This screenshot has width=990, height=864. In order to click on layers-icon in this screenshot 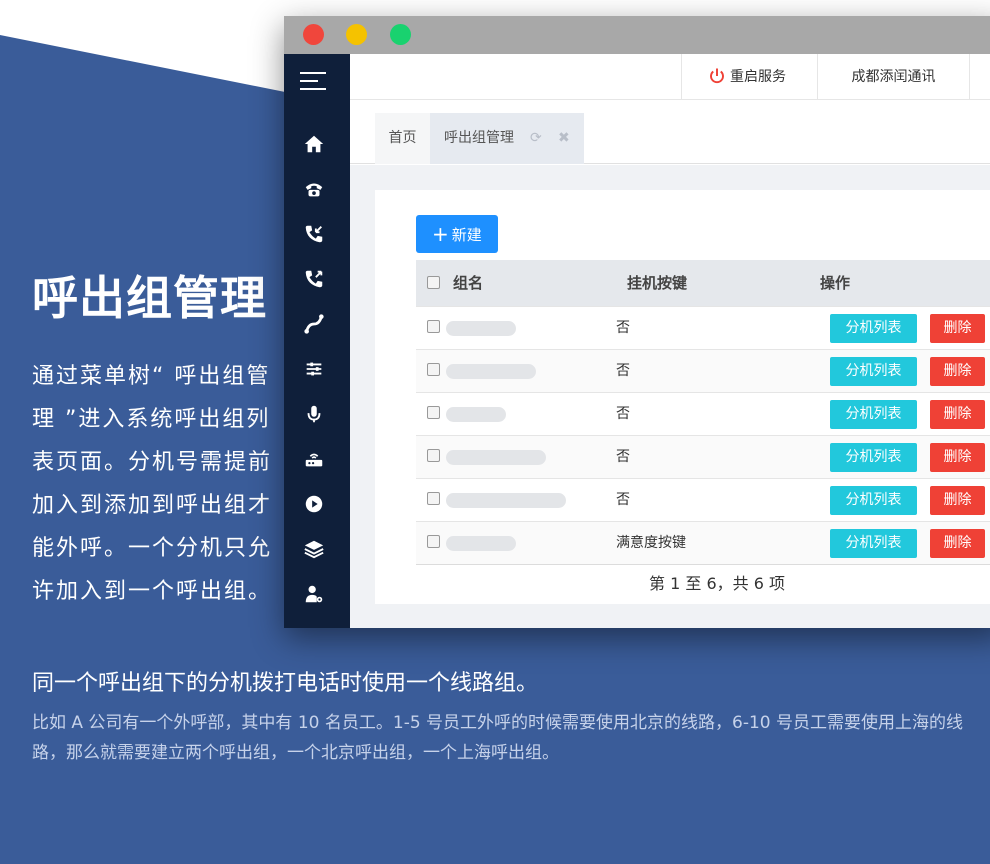, I will do `click(314, 549)`.